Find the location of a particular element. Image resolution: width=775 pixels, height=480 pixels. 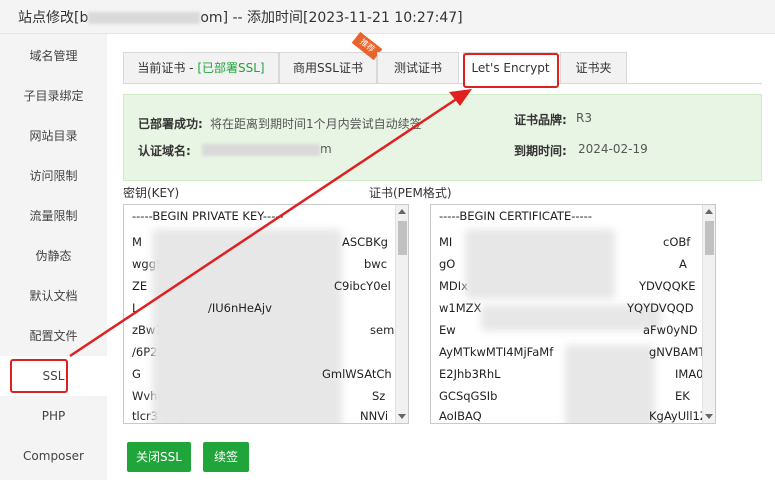

domain-value: m is located at coordinates (267, 149).